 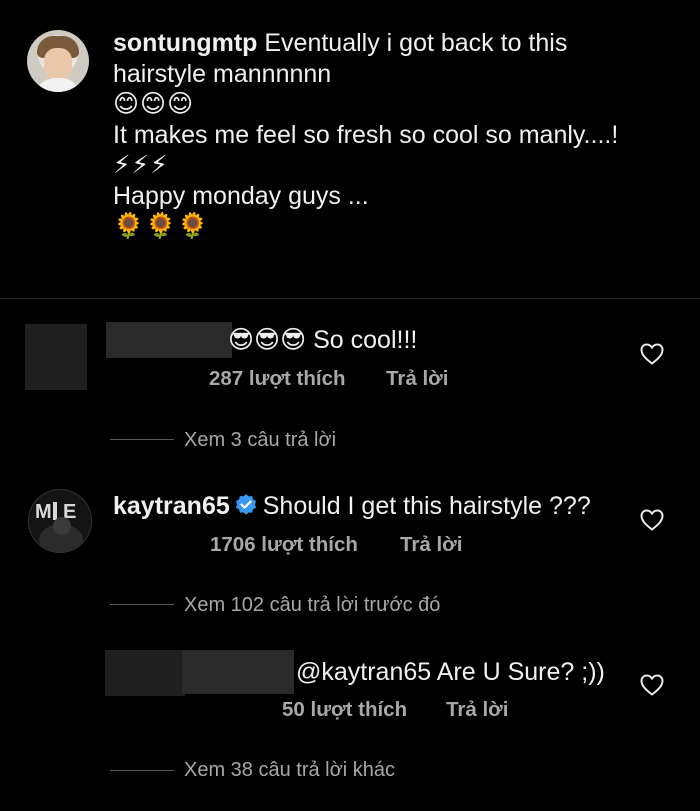 What do you see at coordinates (141, 165) in the screenshot?
I see `caption-emoji-lightning: ⚡⚡⚡` at bounding box center [141, 165].